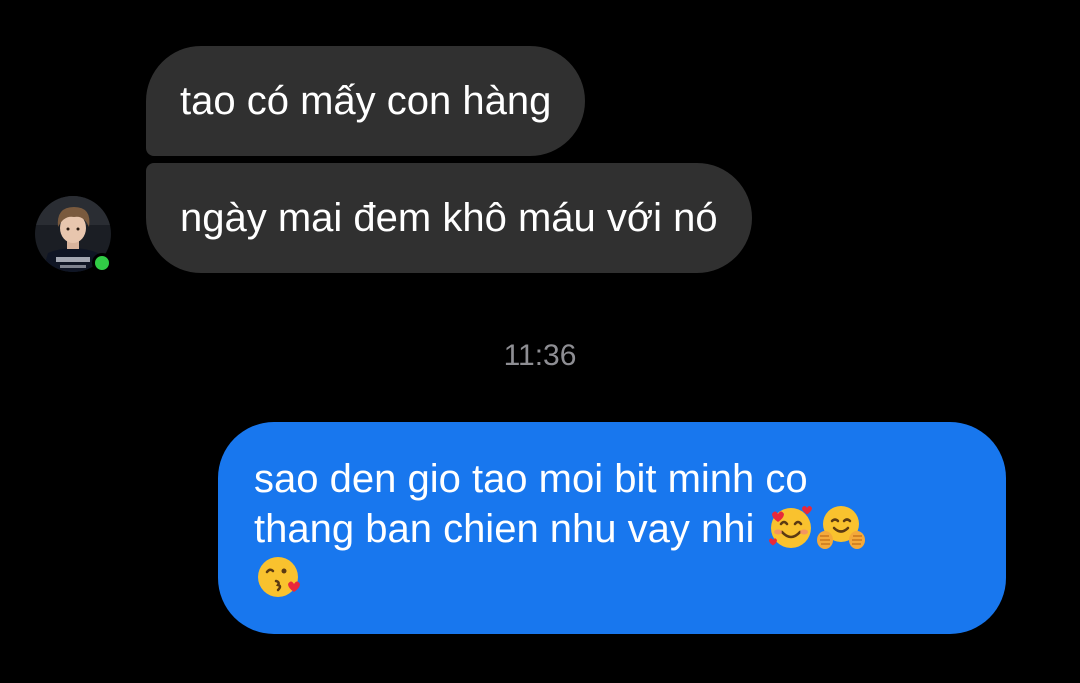  What do you see at coordinates (504, 529) in the screenshot?
I see `message-text-line: thang ban chien nhu vay nhi` at bounding box center [504, 529].